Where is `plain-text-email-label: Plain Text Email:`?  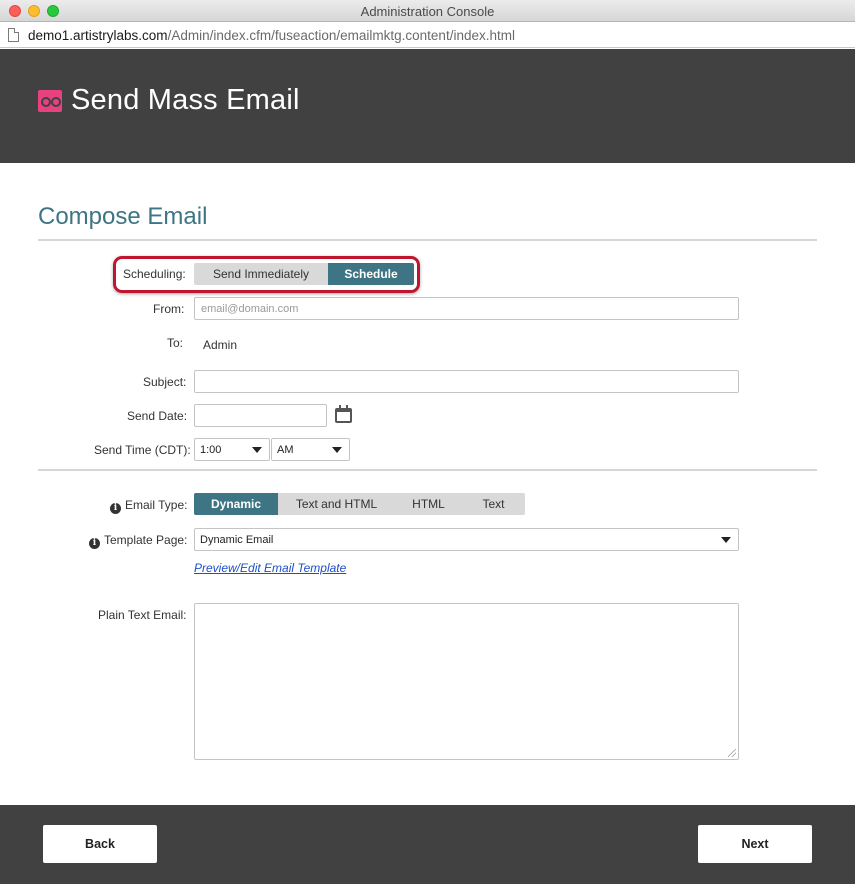 plain-text-email-label: Plain Text Email: is located at coordinates (142, 615).